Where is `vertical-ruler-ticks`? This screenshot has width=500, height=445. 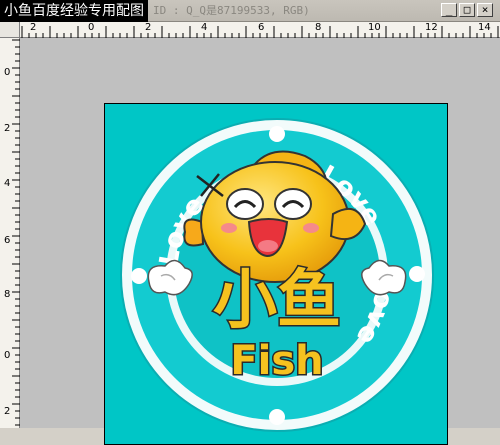
vertical-ruler-ticks is located at coordinates (16, 232).